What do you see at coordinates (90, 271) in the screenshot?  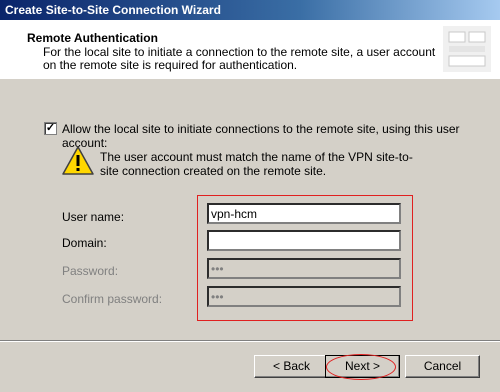 I see `password-label: Password:` at bounding box center [90, 271].